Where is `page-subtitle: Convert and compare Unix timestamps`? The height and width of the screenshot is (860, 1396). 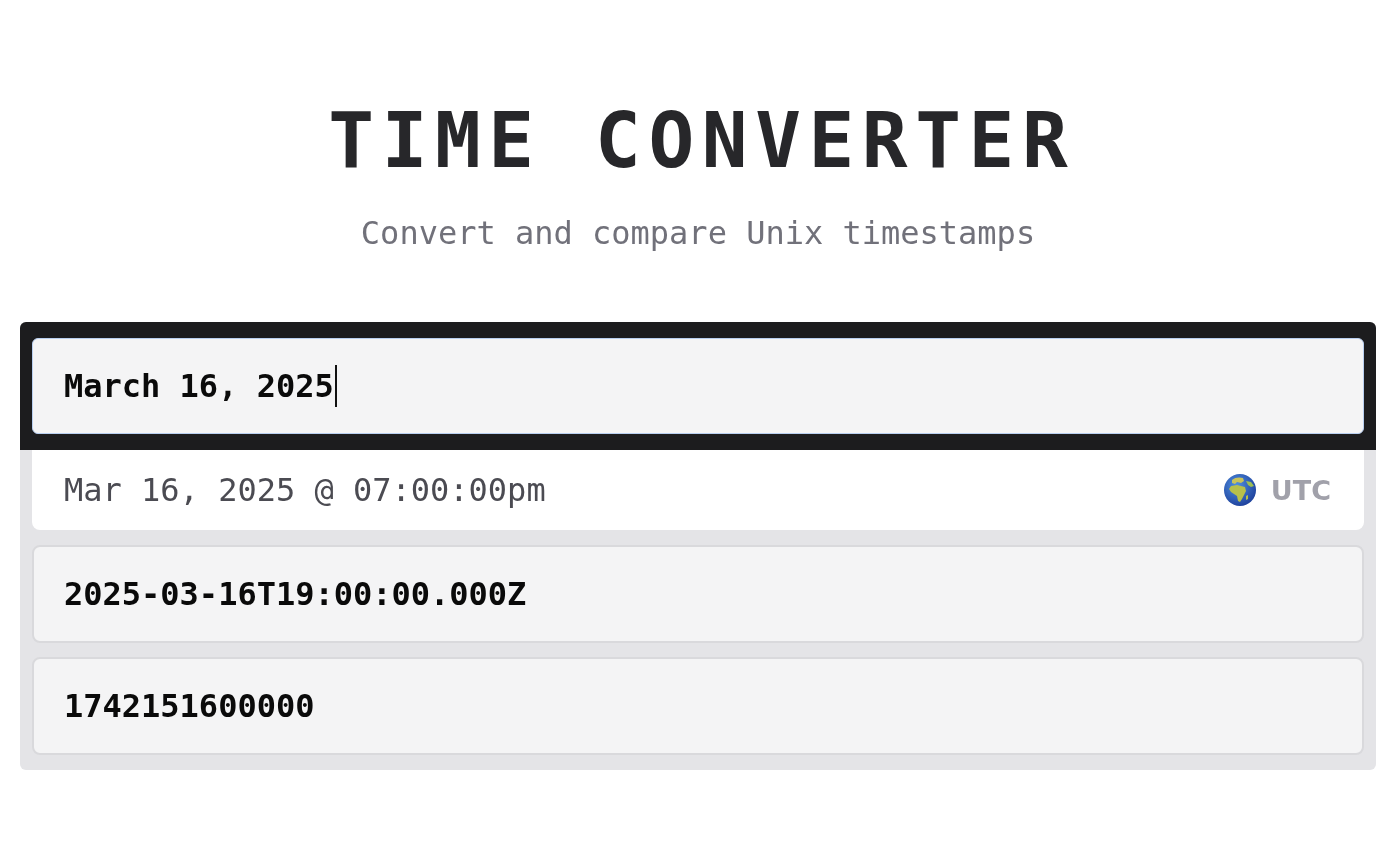 page-subtitle: Convert and compare Unix timestamps is located at coordinates (698, 233).